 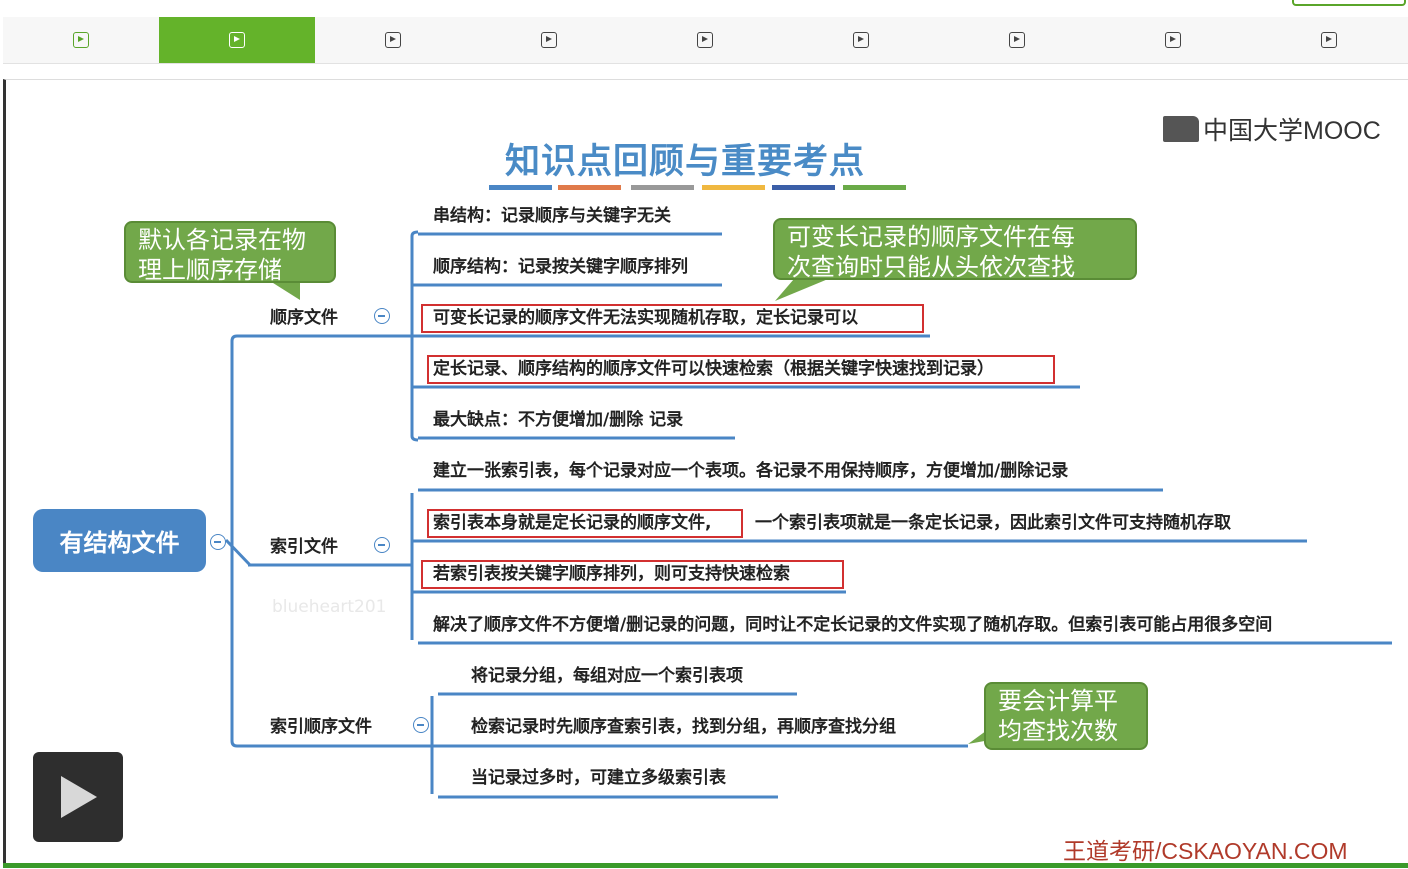 I want to click on callout-variable-length: 可变长记录的顺序文件在每 次查询时只能从头依次查找, so click(x=955, y=249).